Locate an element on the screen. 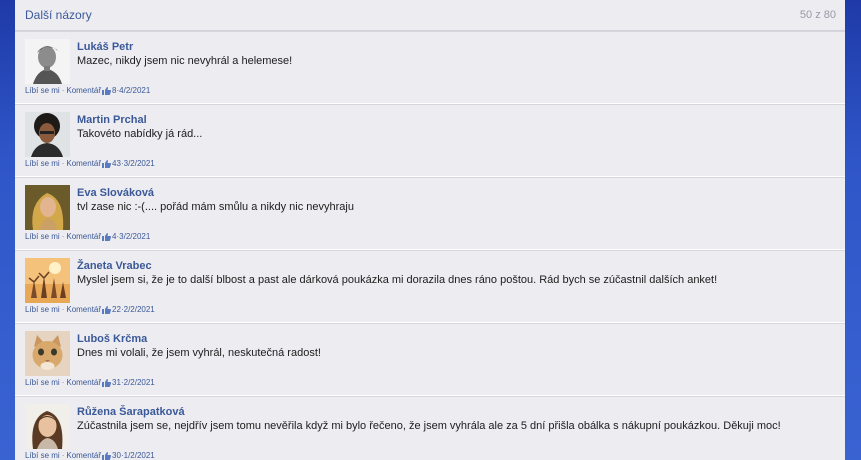 The image size is (861, 460). comment-author: Eva Slováková is located at coordinates (115, 193).